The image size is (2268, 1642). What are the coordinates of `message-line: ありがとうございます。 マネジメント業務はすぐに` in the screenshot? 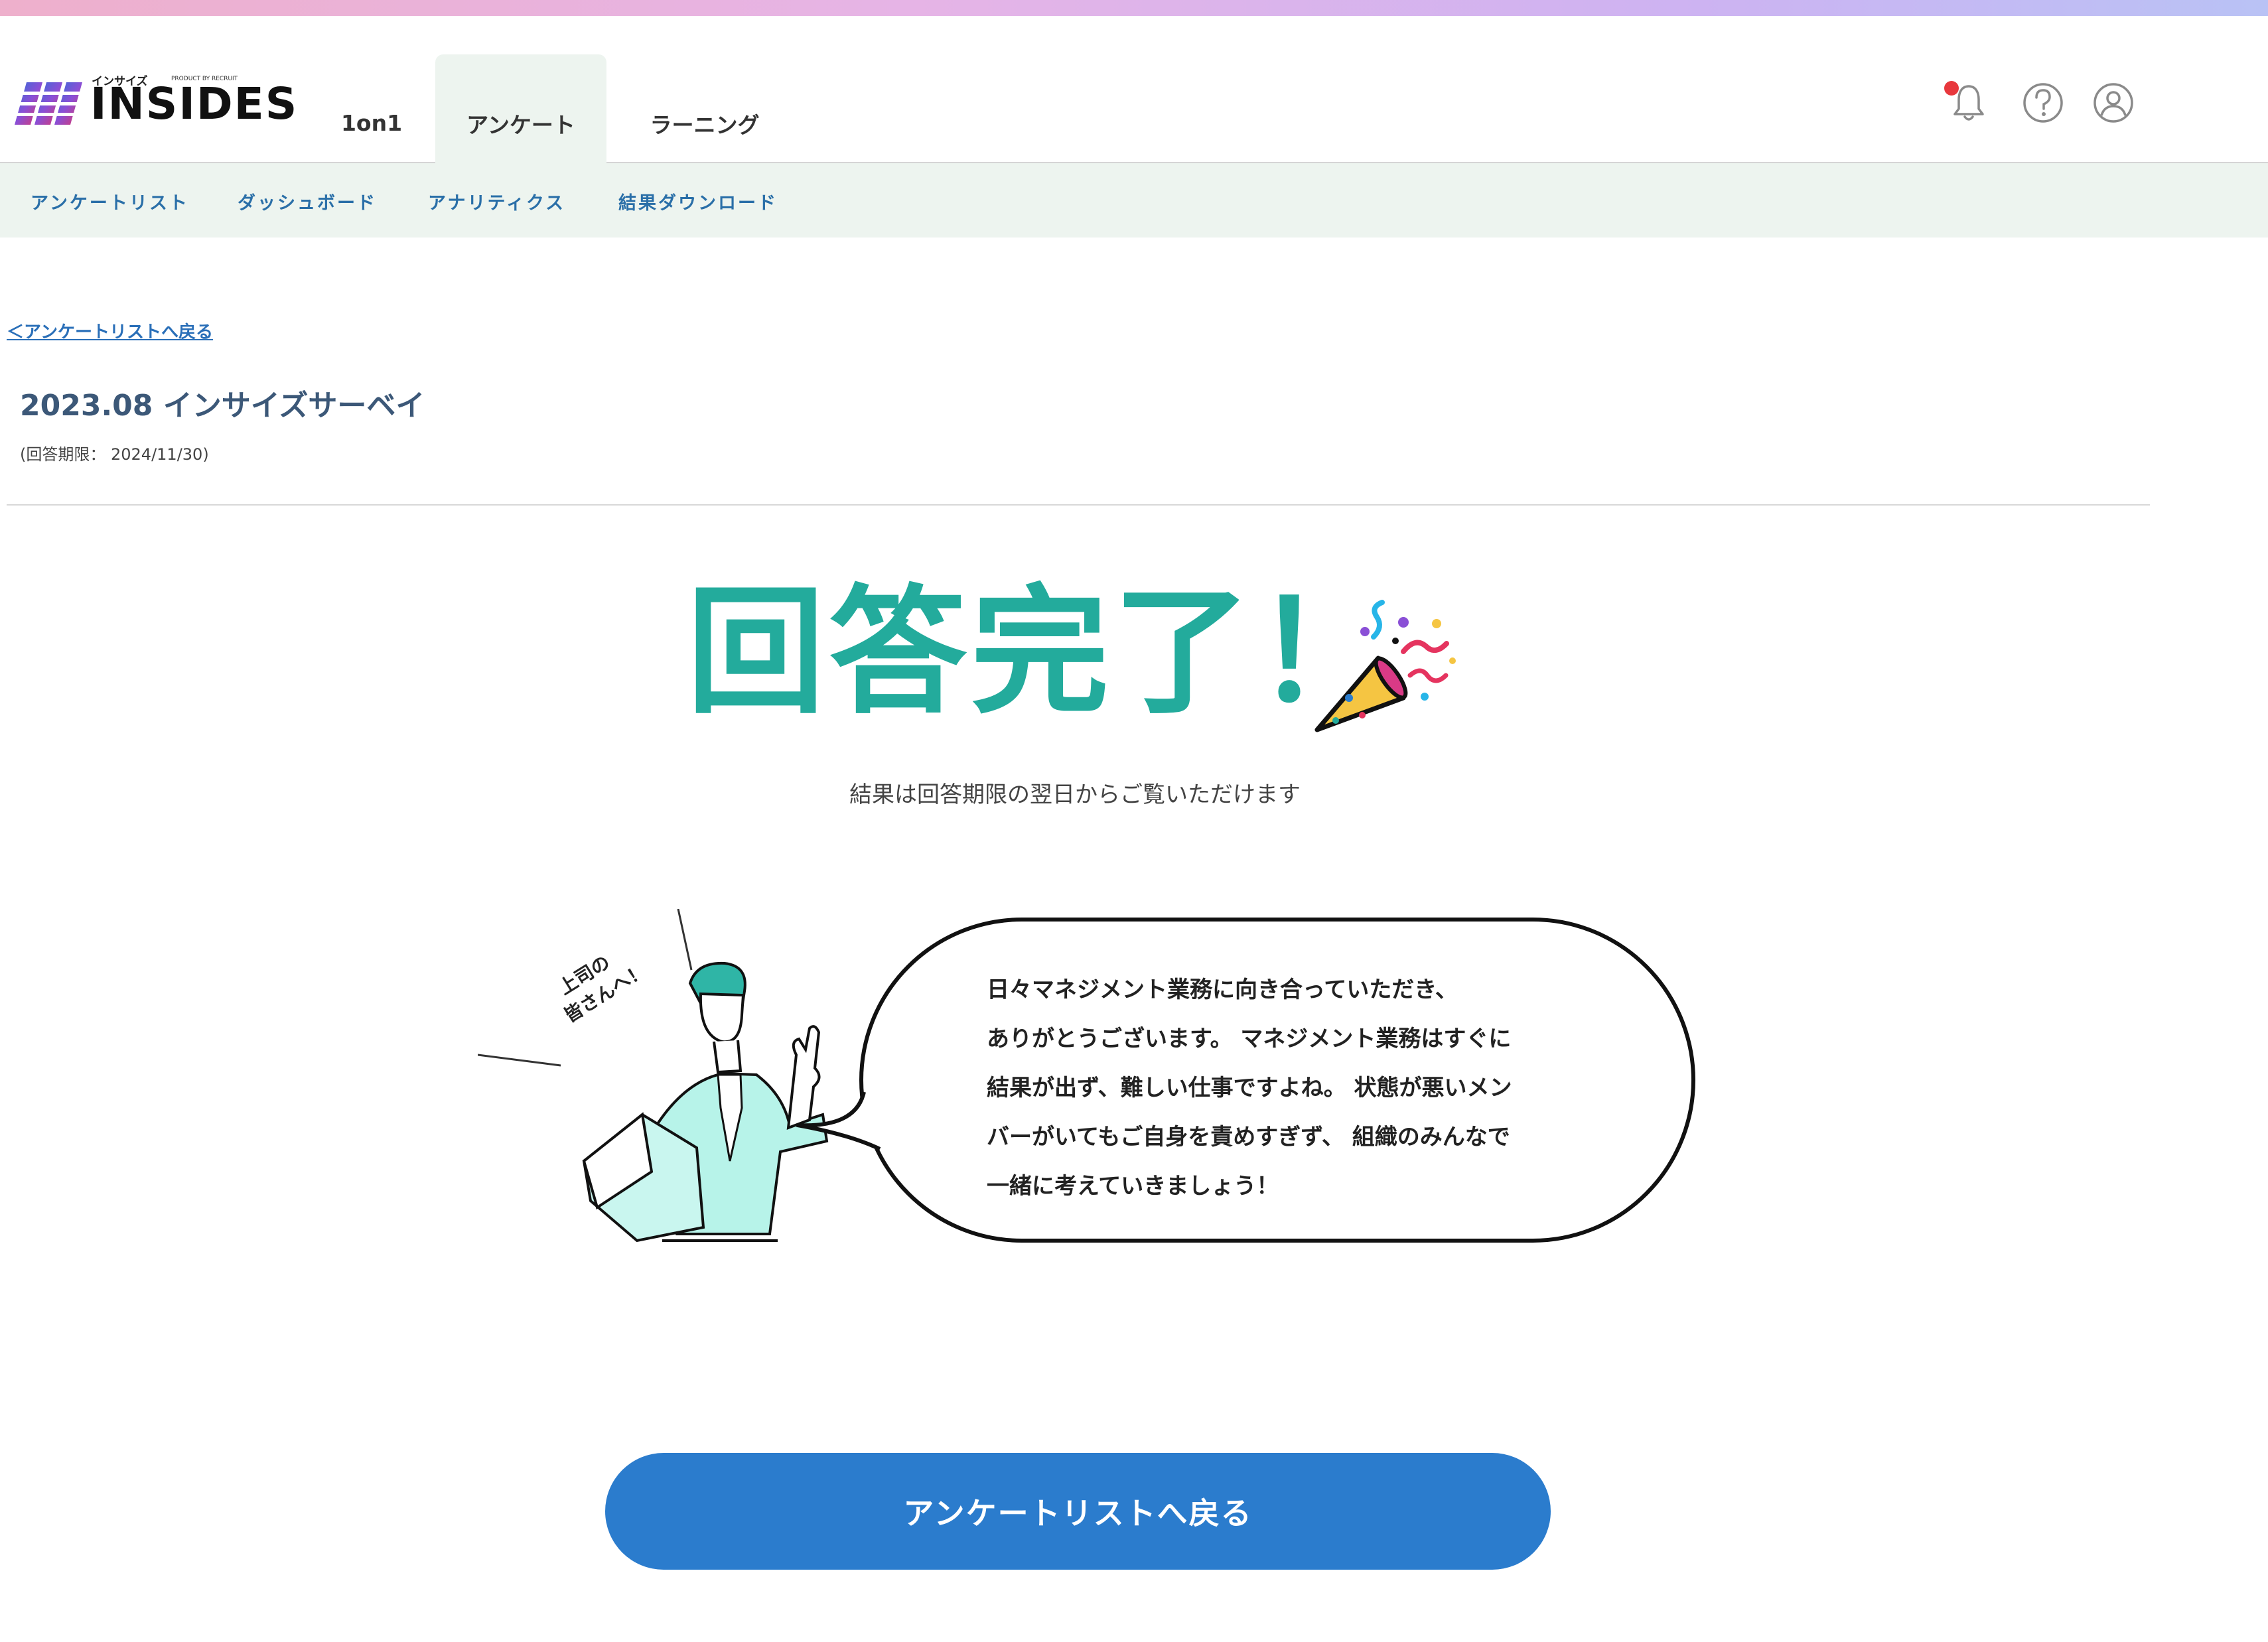 It's located at (1249, 1039).